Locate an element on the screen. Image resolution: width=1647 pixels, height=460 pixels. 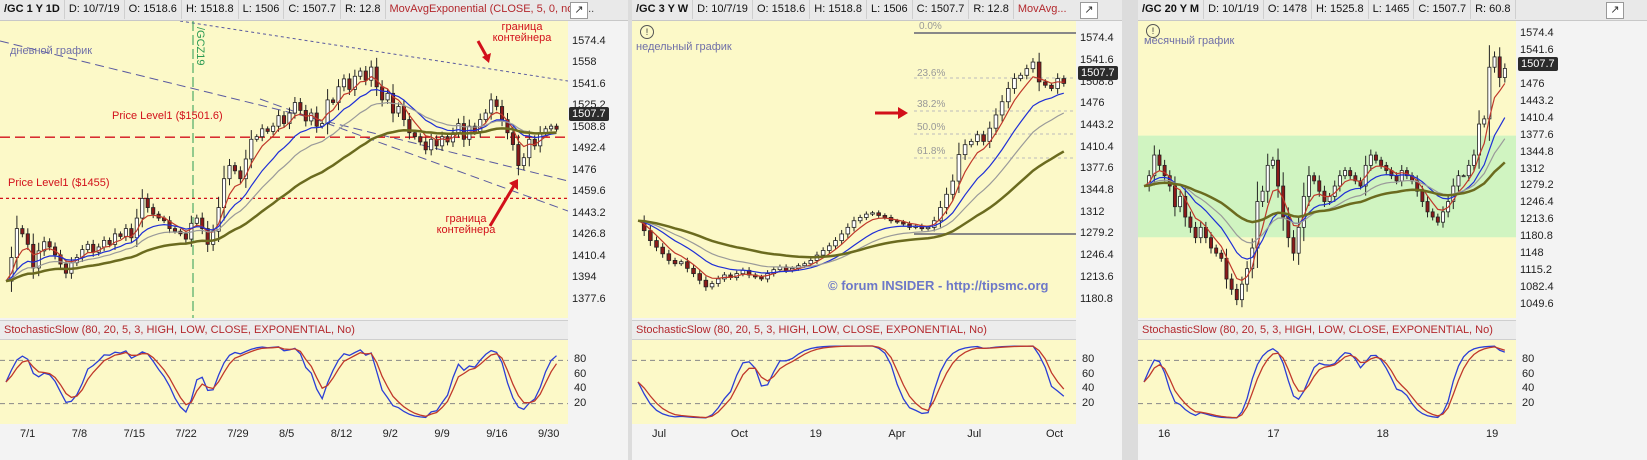
price-tick-label: 1492.4 is located at coordinates (589, 148).